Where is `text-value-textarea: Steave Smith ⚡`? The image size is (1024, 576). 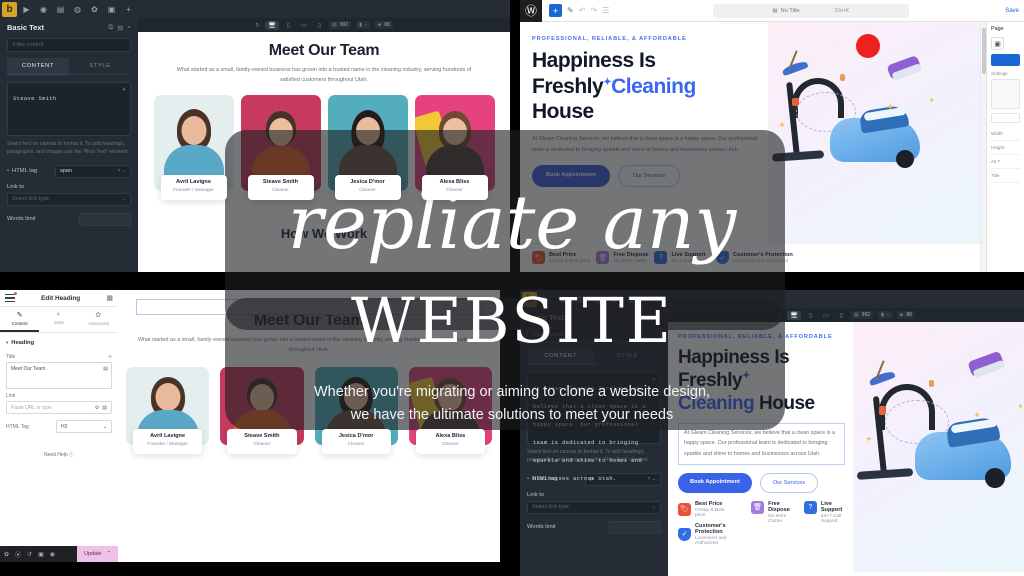 text-value-textarea: Steave Smith ⚡ is located at coordinates (69, 109).